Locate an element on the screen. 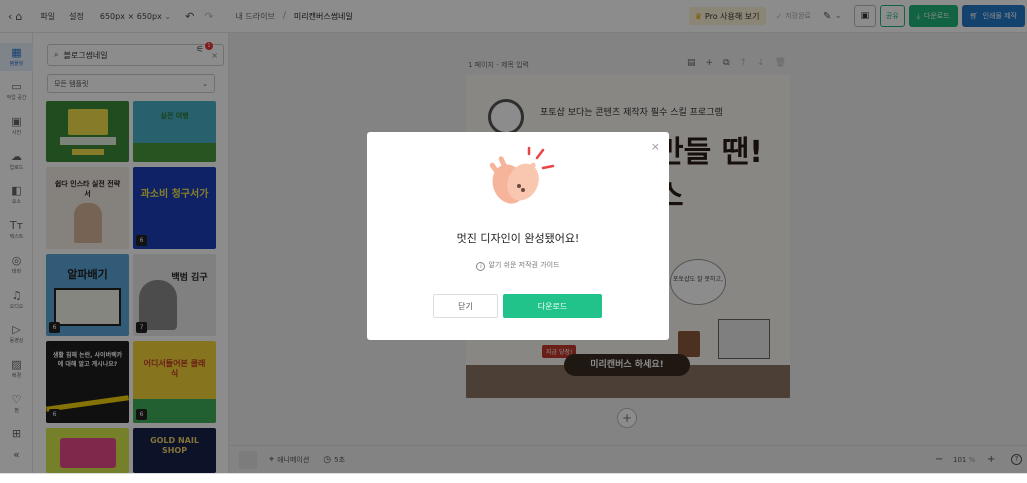 The width and height of the screenshot is (1027, 483). copyright-guide-link: i 알기 쉬운 저작권 가이드 is located at coordinates (518, 265).